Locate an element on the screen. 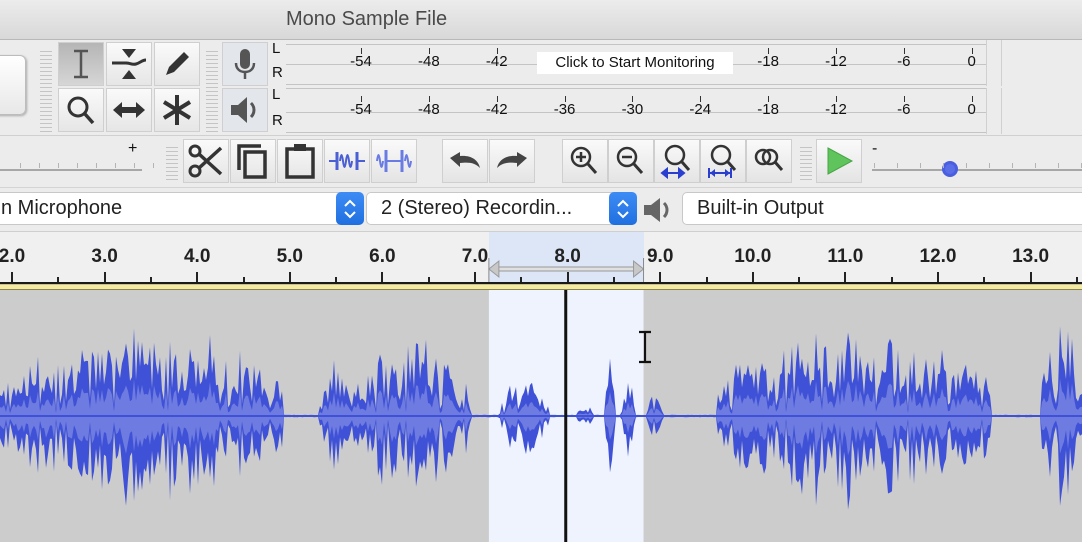 The image size is (1082, 542). draw-tool-button is located at coordinates (177, 64).